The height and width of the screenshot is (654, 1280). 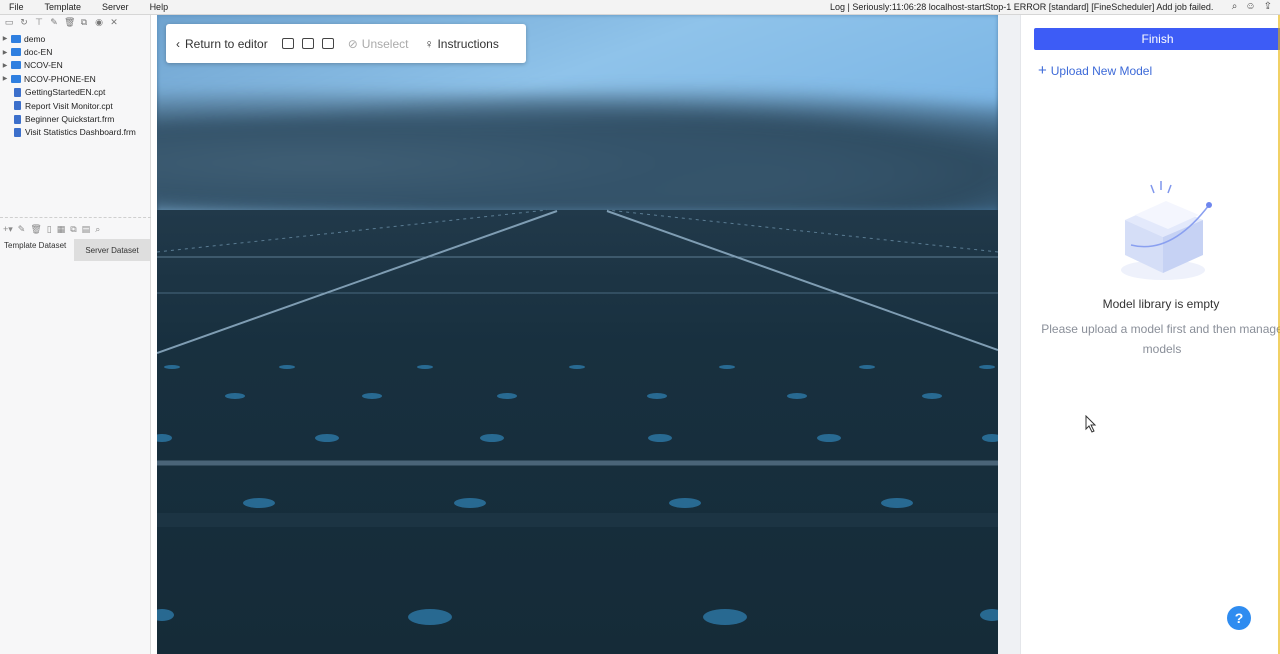 I want to click on menu-file: File, so click(x=16, y=7).